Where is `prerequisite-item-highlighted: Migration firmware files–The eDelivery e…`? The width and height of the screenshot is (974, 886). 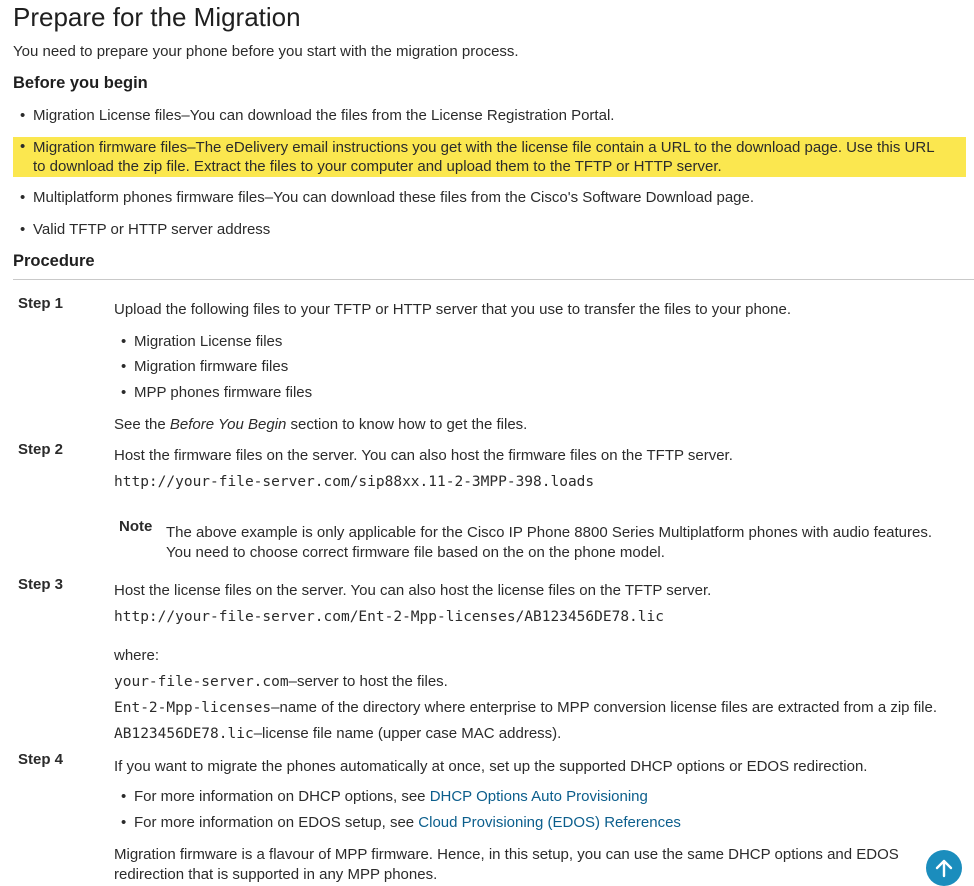
prerequisite-item-highlighted: Migration firmware files–The eDelivery e… is located at coordinates (489, 157).